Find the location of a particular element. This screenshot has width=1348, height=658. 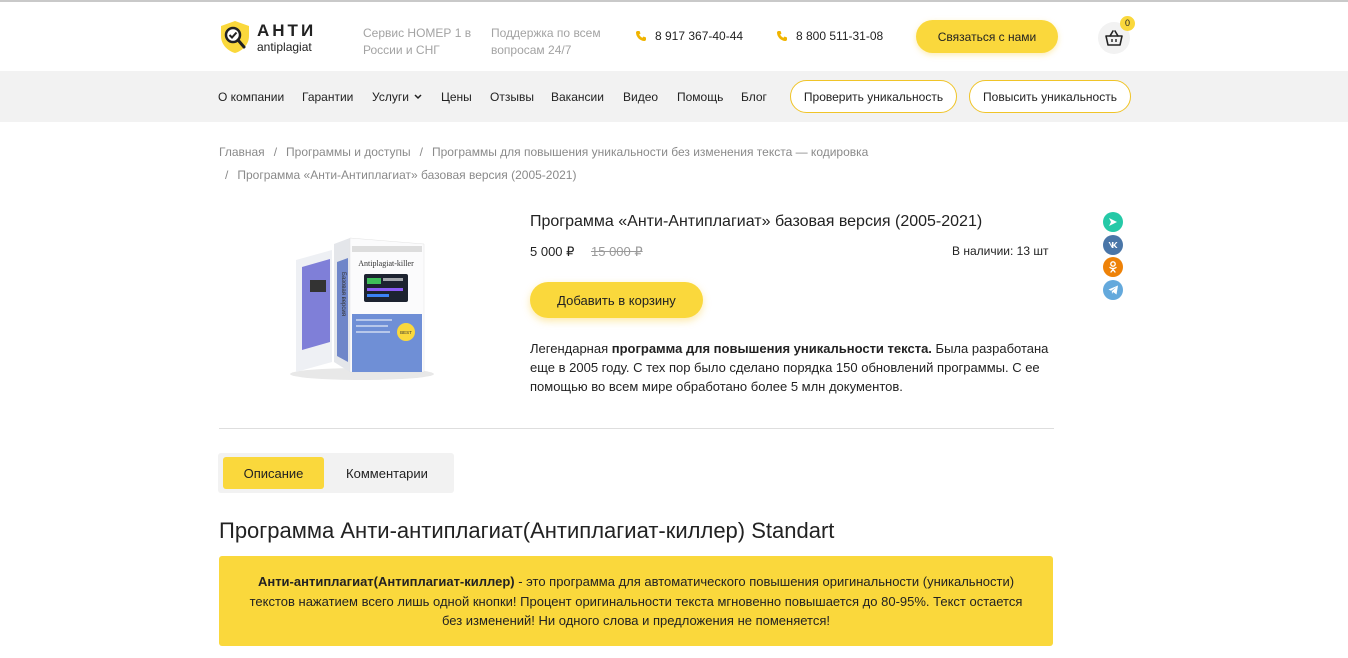

box-badge-text: BEST is located at coordinates (406, 332).